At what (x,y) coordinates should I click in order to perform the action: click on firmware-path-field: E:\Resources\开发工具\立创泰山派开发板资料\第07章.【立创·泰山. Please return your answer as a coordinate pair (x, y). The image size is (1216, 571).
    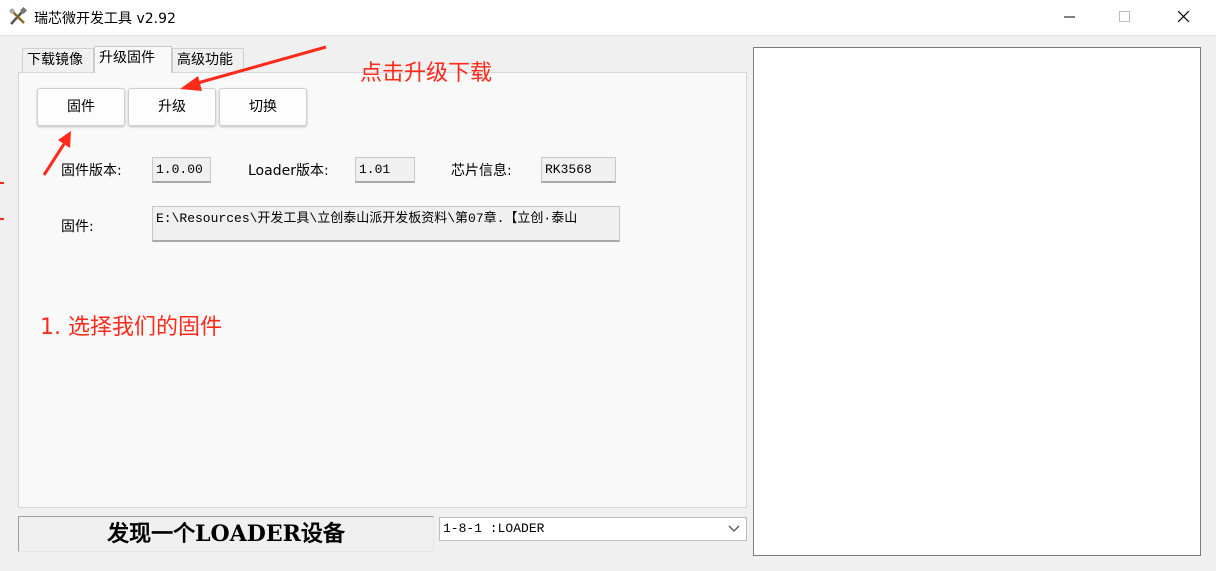
    Looking at the image, I should click on (386, 224).